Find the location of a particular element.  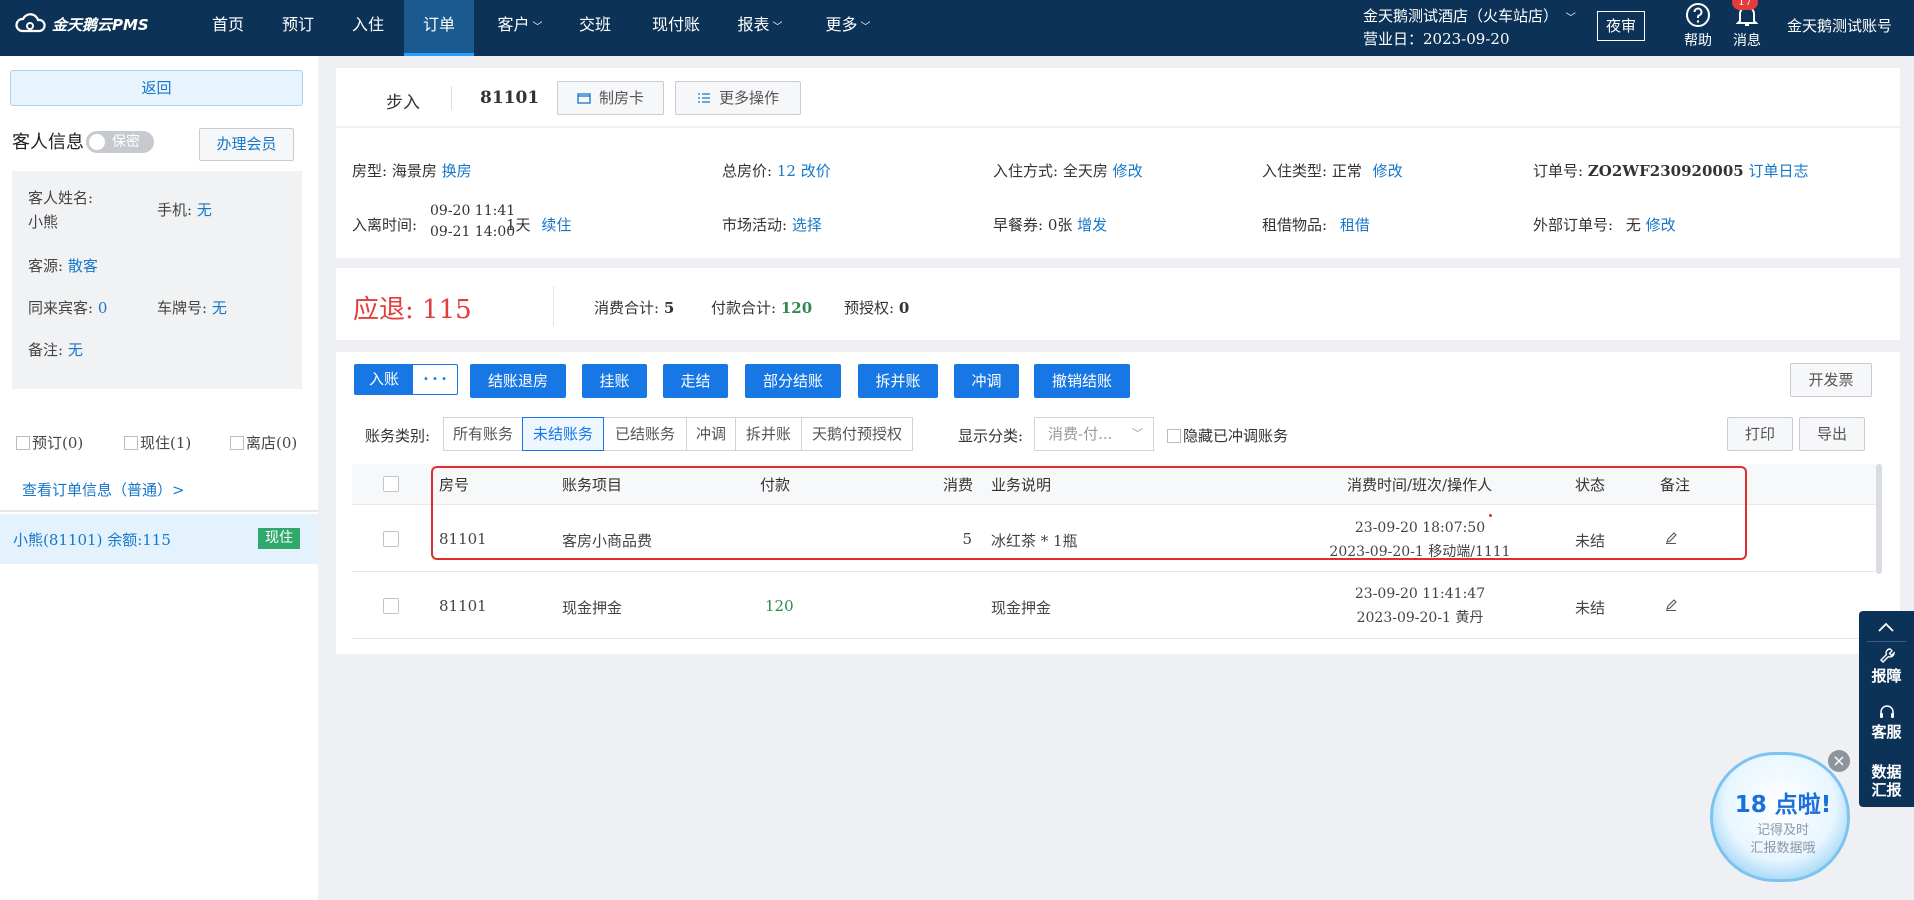

companions-value: 0 is located at coordinates (103, 308).